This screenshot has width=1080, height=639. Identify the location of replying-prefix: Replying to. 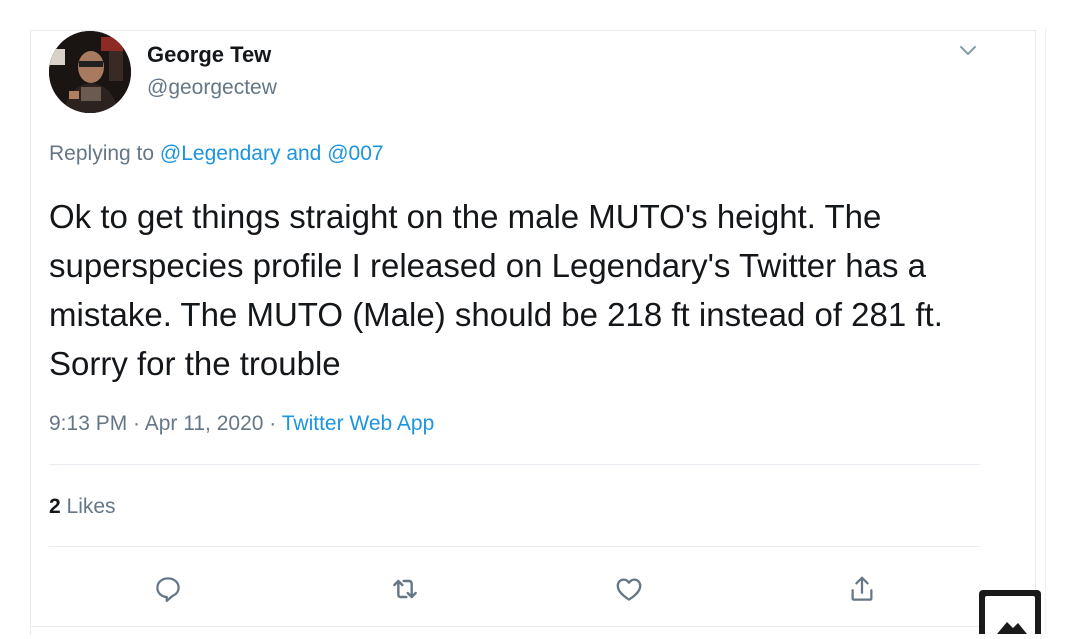
(104, 153).